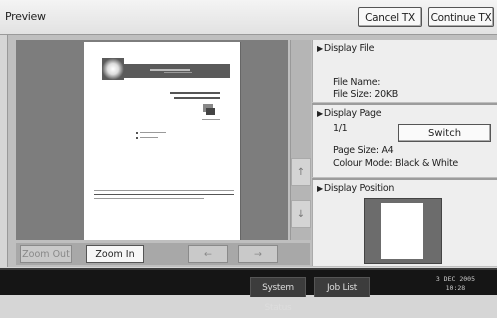 The image size is (497, 318). Describe the element at coordinates (444, 133) in the screenshot. I see `switch-button: Switch` at that location.